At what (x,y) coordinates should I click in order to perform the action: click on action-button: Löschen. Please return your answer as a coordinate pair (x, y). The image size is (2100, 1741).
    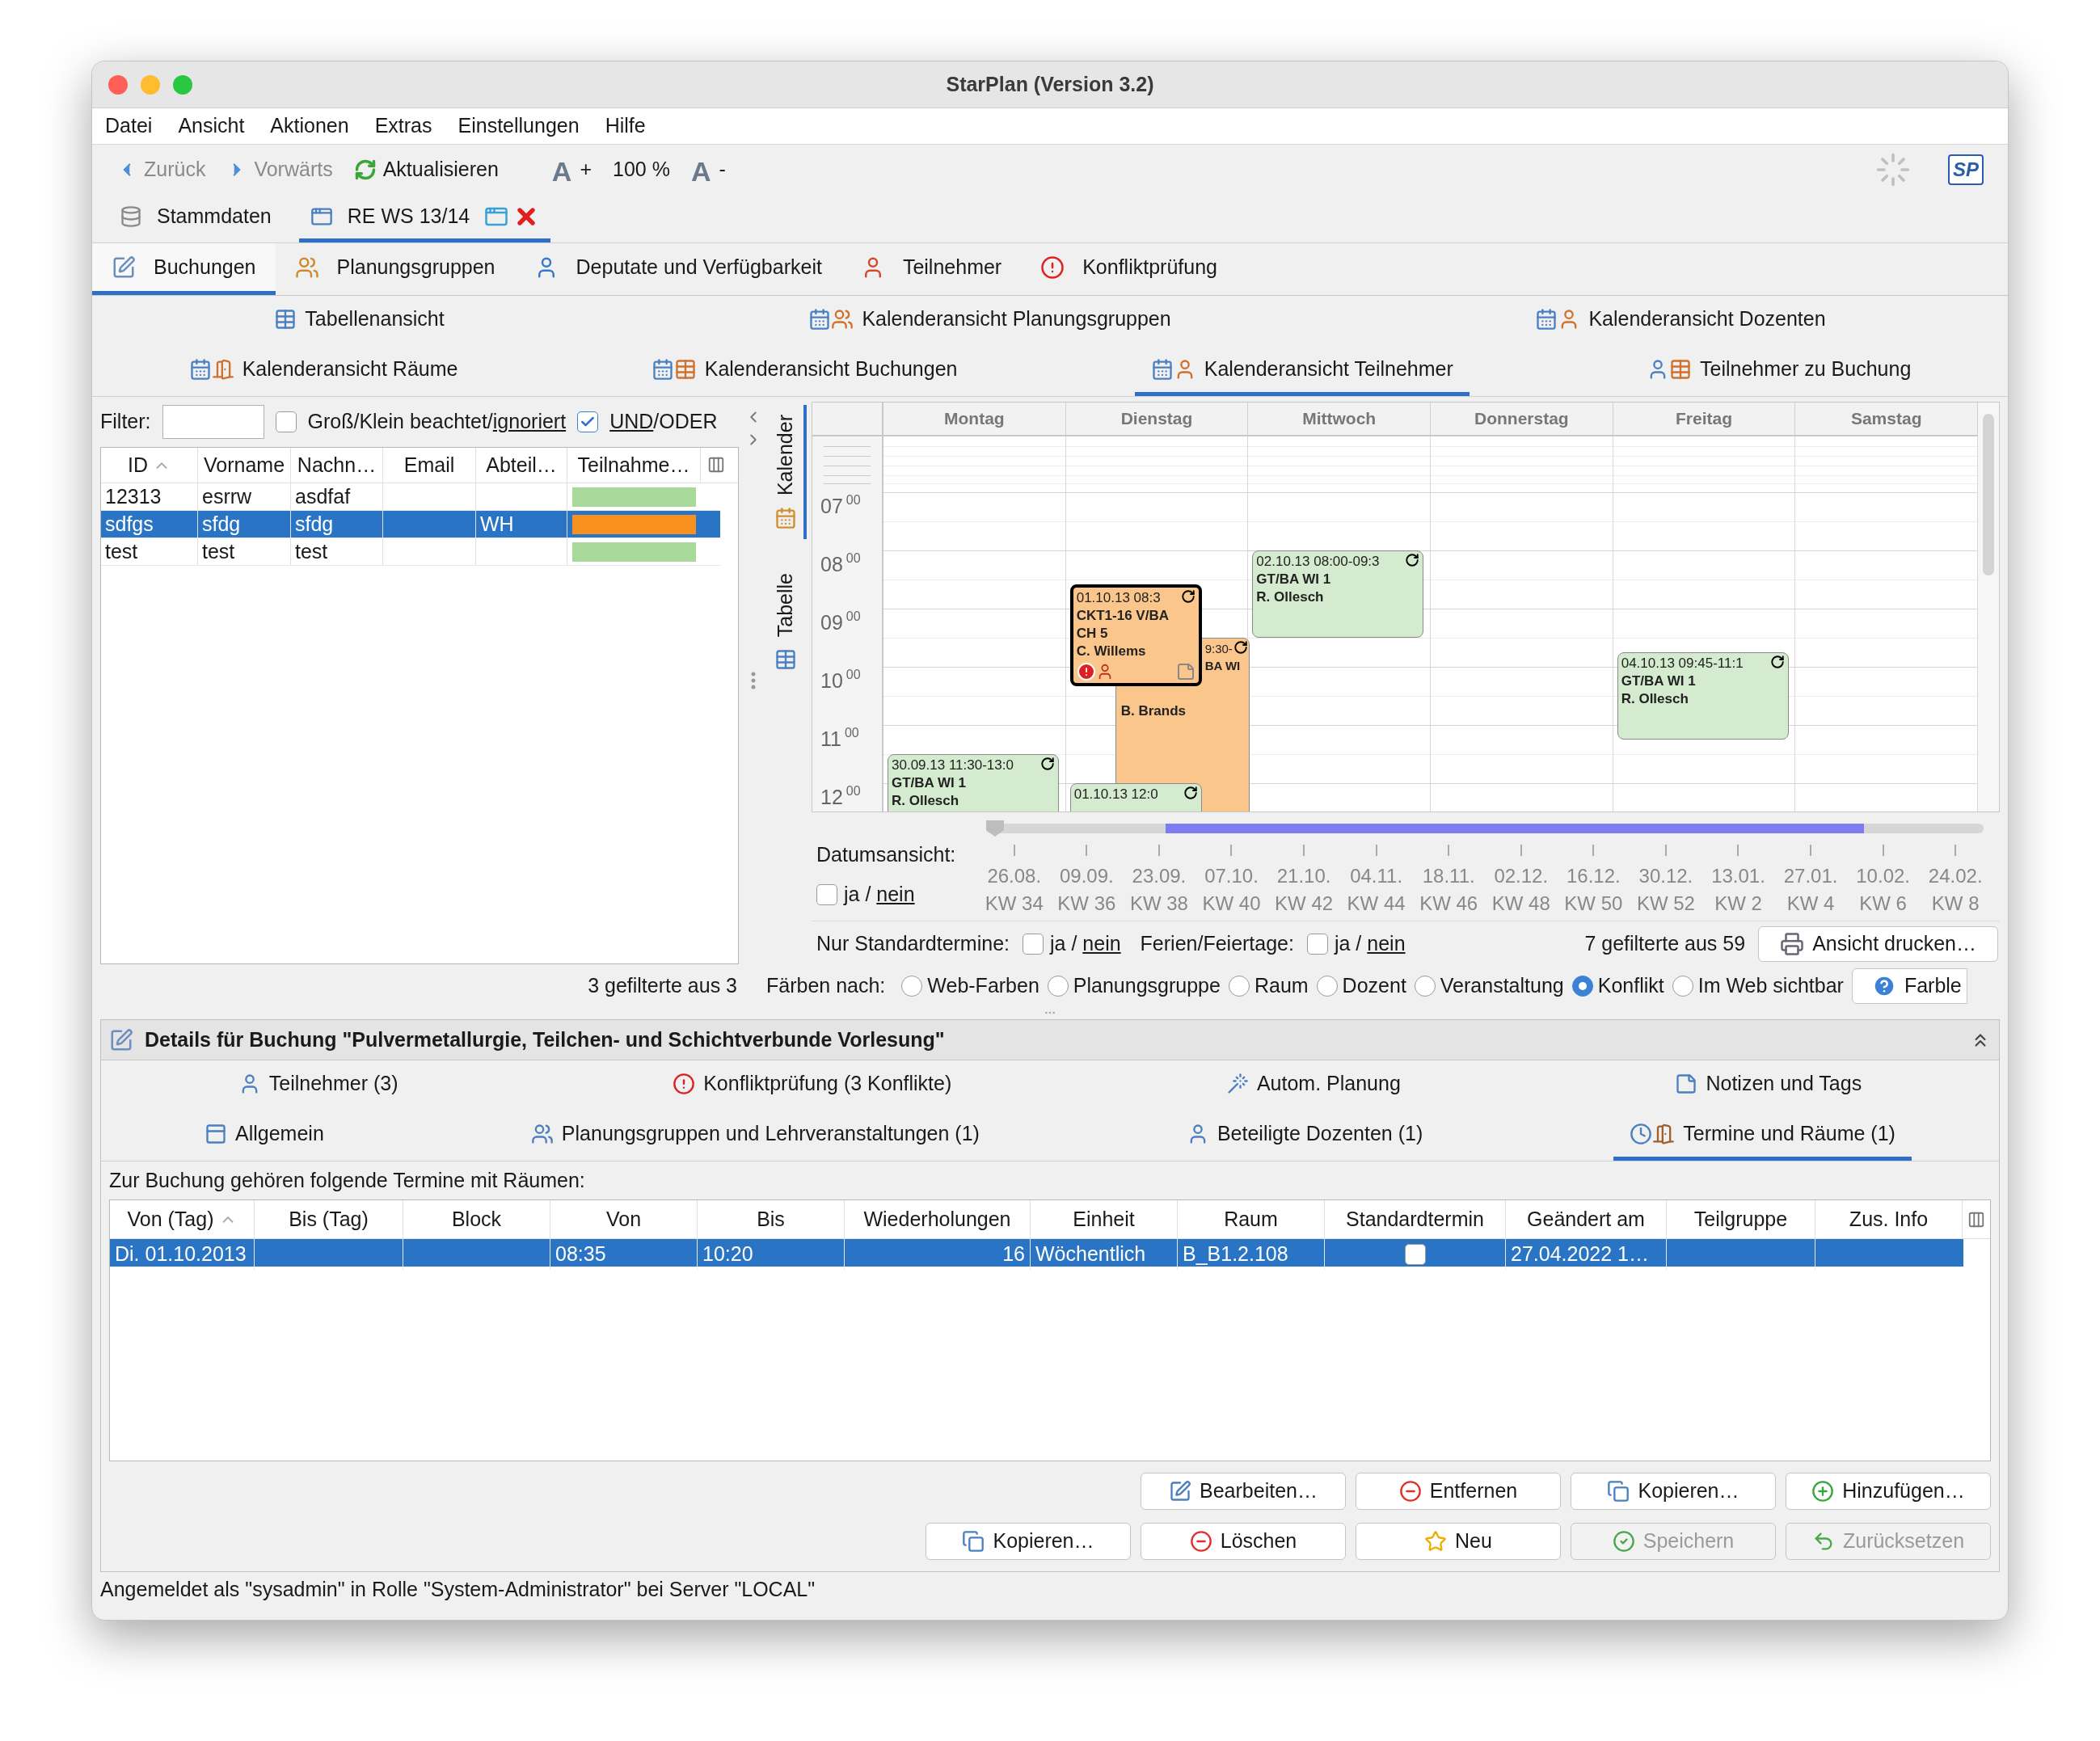
    Looking at the image, I should click on (1243, 1541).